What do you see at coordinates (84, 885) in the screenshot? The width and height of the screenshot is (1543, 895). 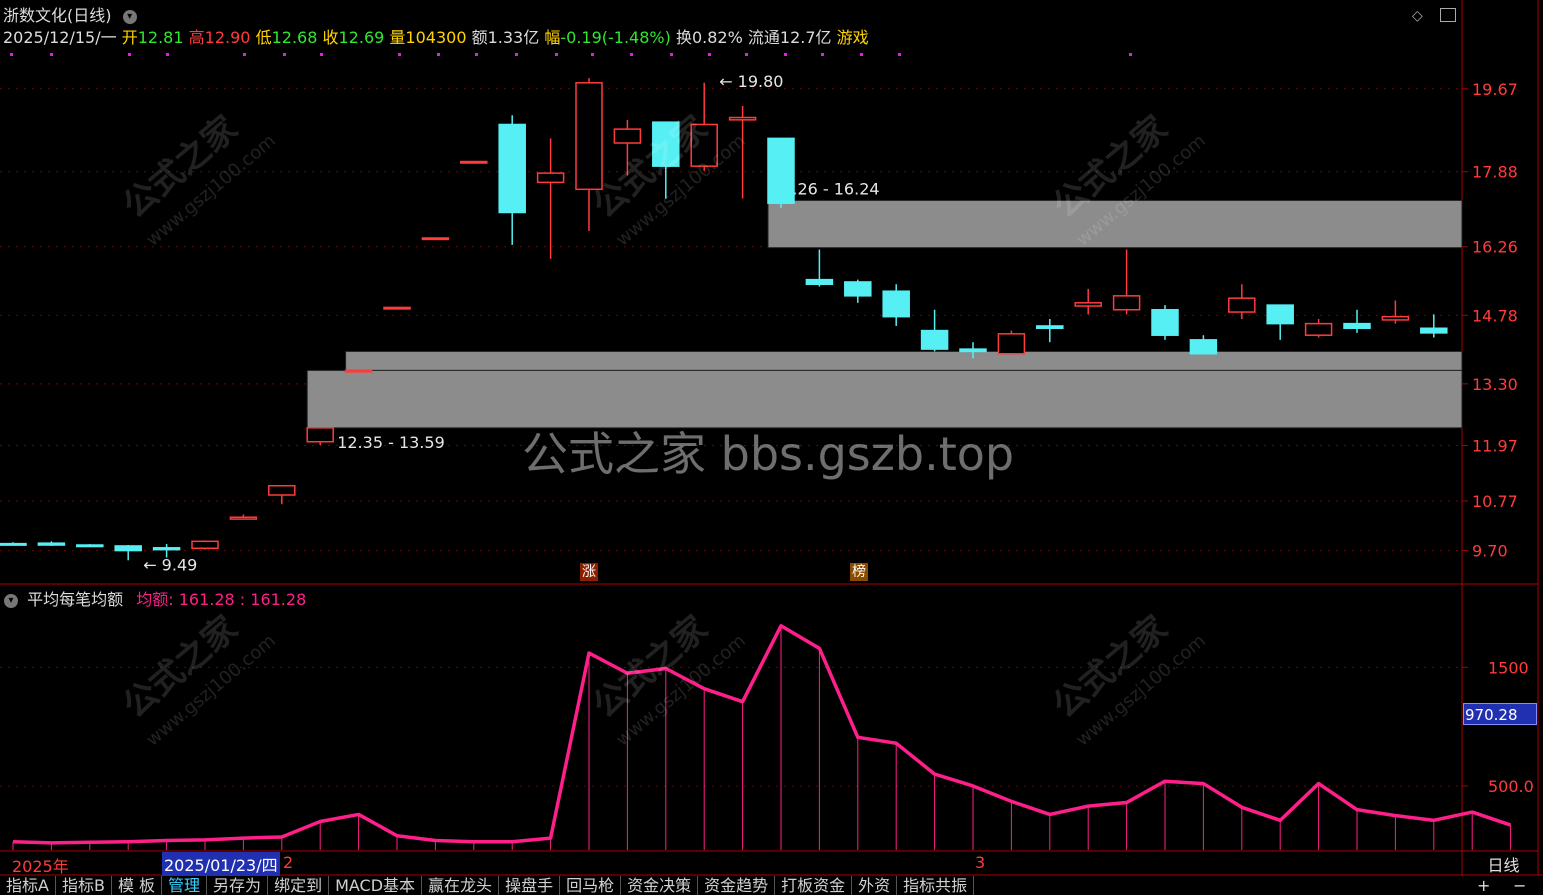 I see `tab-1: 指标B` at bounding box center [84, 885].